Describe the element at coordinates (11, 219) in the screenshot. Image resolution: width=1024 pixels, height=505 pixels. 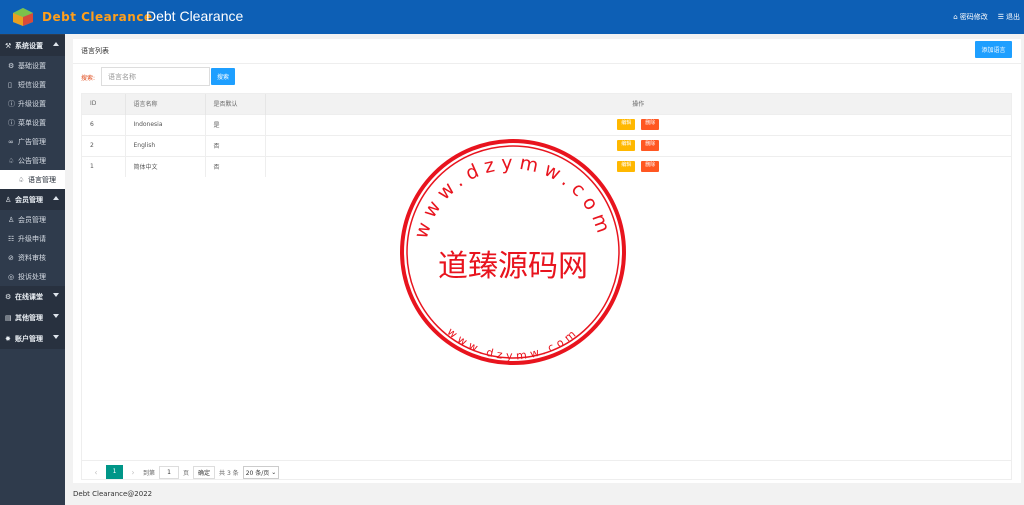
I see `user-icon: ♙` at that location.